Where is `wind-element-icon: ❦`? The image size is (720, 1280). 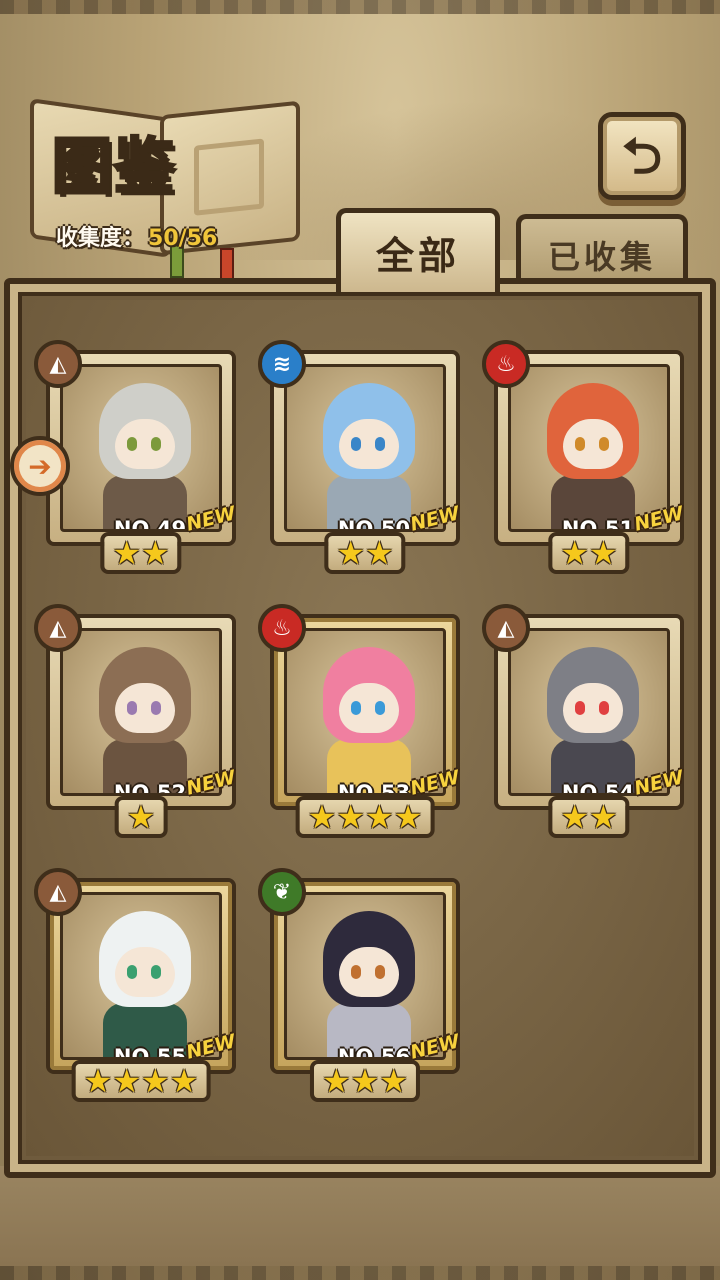
wind-element-icon: ❦ is located at coordinates (282, 892).